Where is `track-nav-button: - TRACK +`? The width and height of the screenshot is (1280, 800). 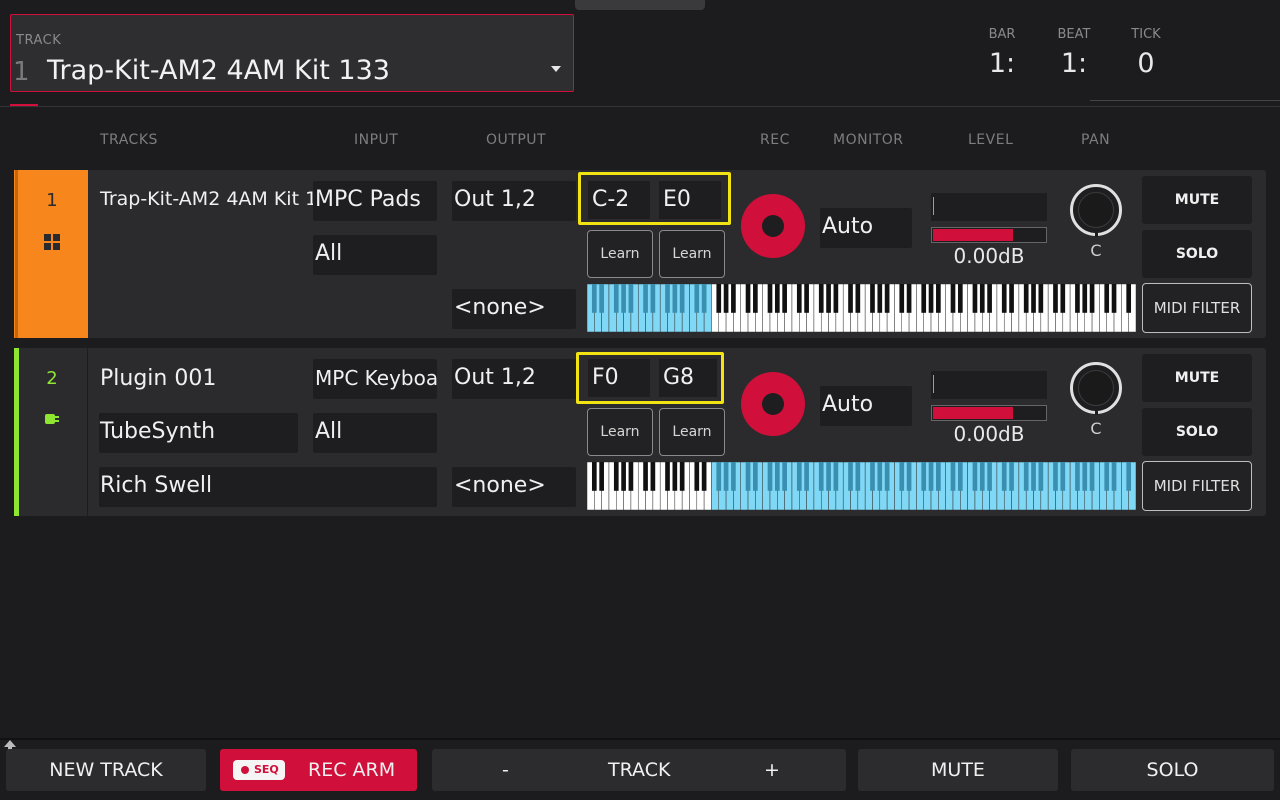 track-nav-button: - TRACK + is located at coordinates (639, 770).